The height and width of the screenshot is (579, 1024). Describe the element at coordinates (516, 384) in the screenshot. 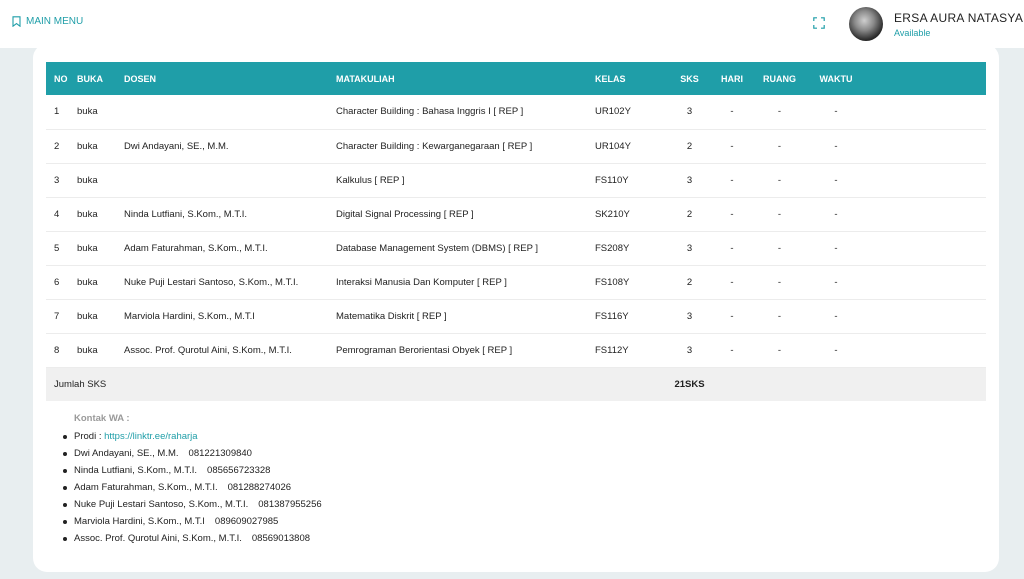

I see `total-row: Jumlah SKS 21SKS` at that location.